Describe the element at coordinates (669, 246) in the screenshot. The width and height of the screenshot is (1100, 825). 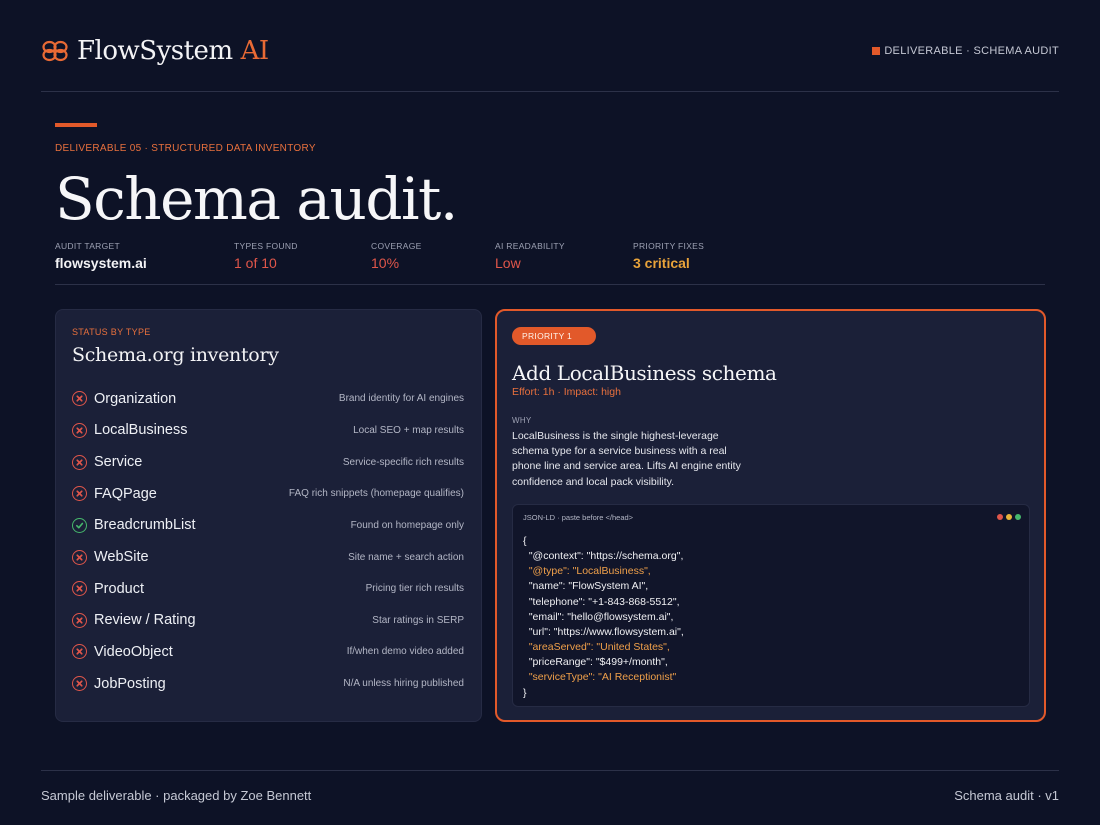
I see `stat-label: PRIORITY FIXES` at that location.